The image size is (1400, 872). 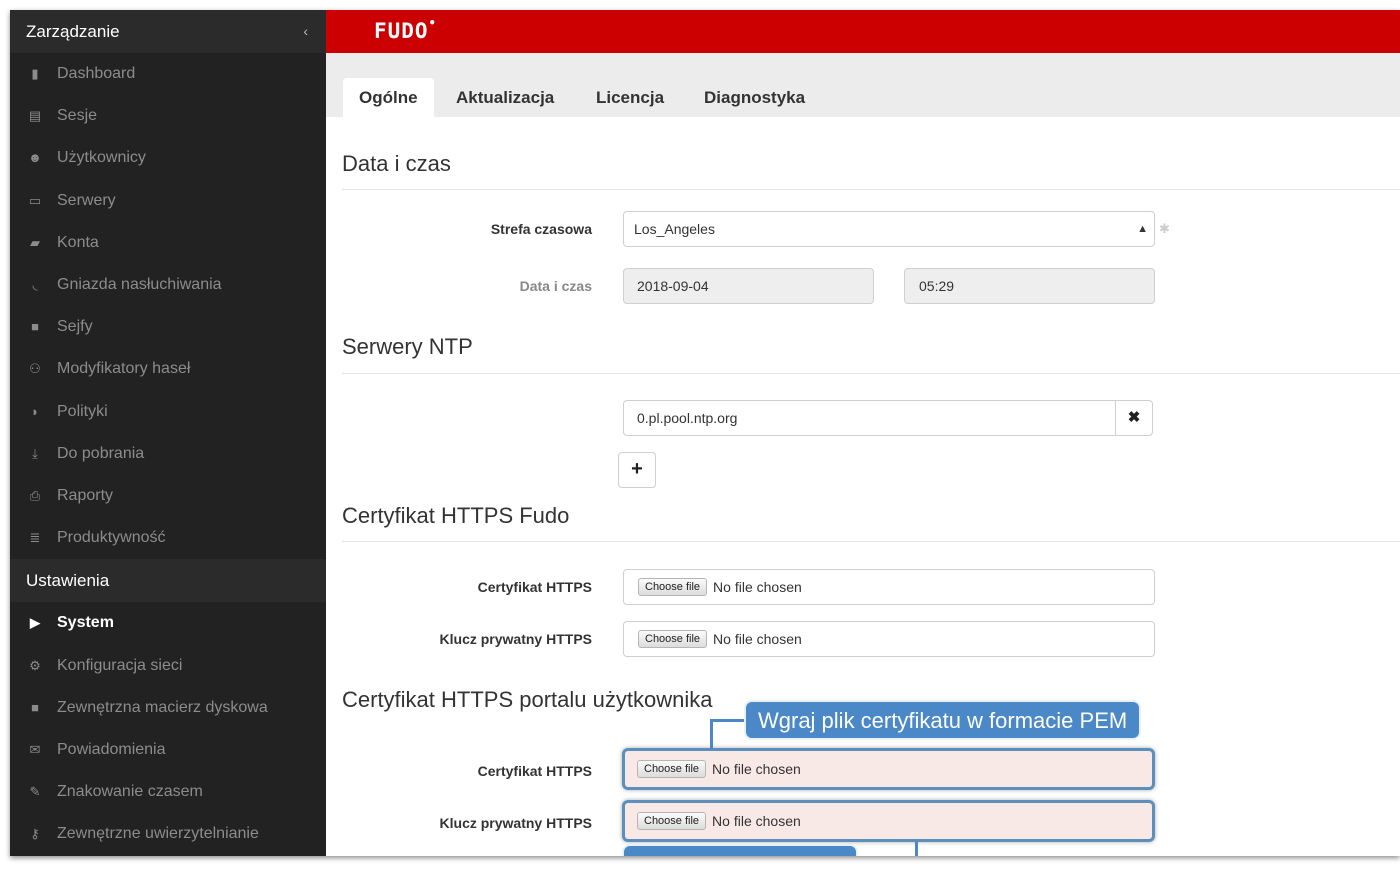 What do you see at coordinates (75, 327) in the screenshot?
I see `sidebar-item-label: Sejfy` at bounding box center [75, 327].